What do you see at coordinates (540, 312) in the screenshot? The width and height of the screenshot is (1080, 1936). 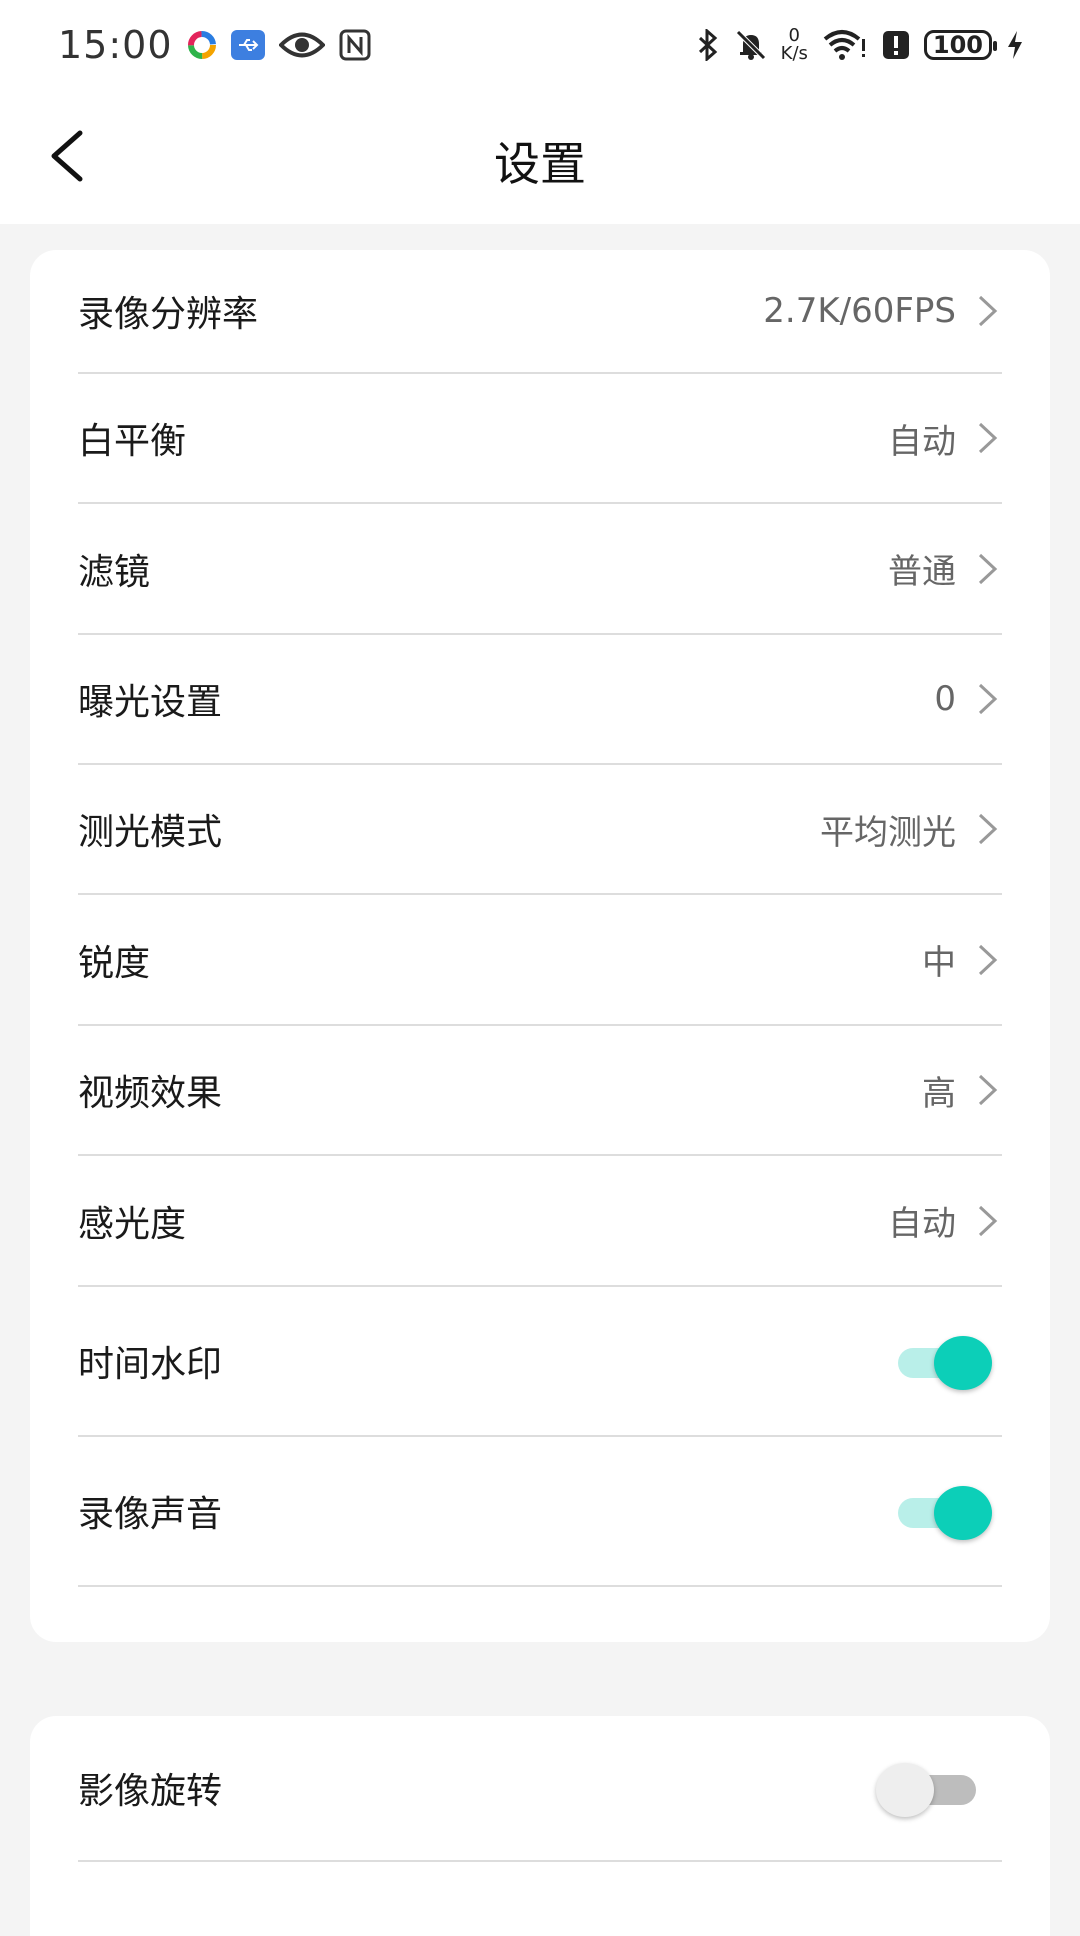 I see `setting-row-resolution: 录像分辨率 2.7K/60FPS` at bounding box center [540, 312].